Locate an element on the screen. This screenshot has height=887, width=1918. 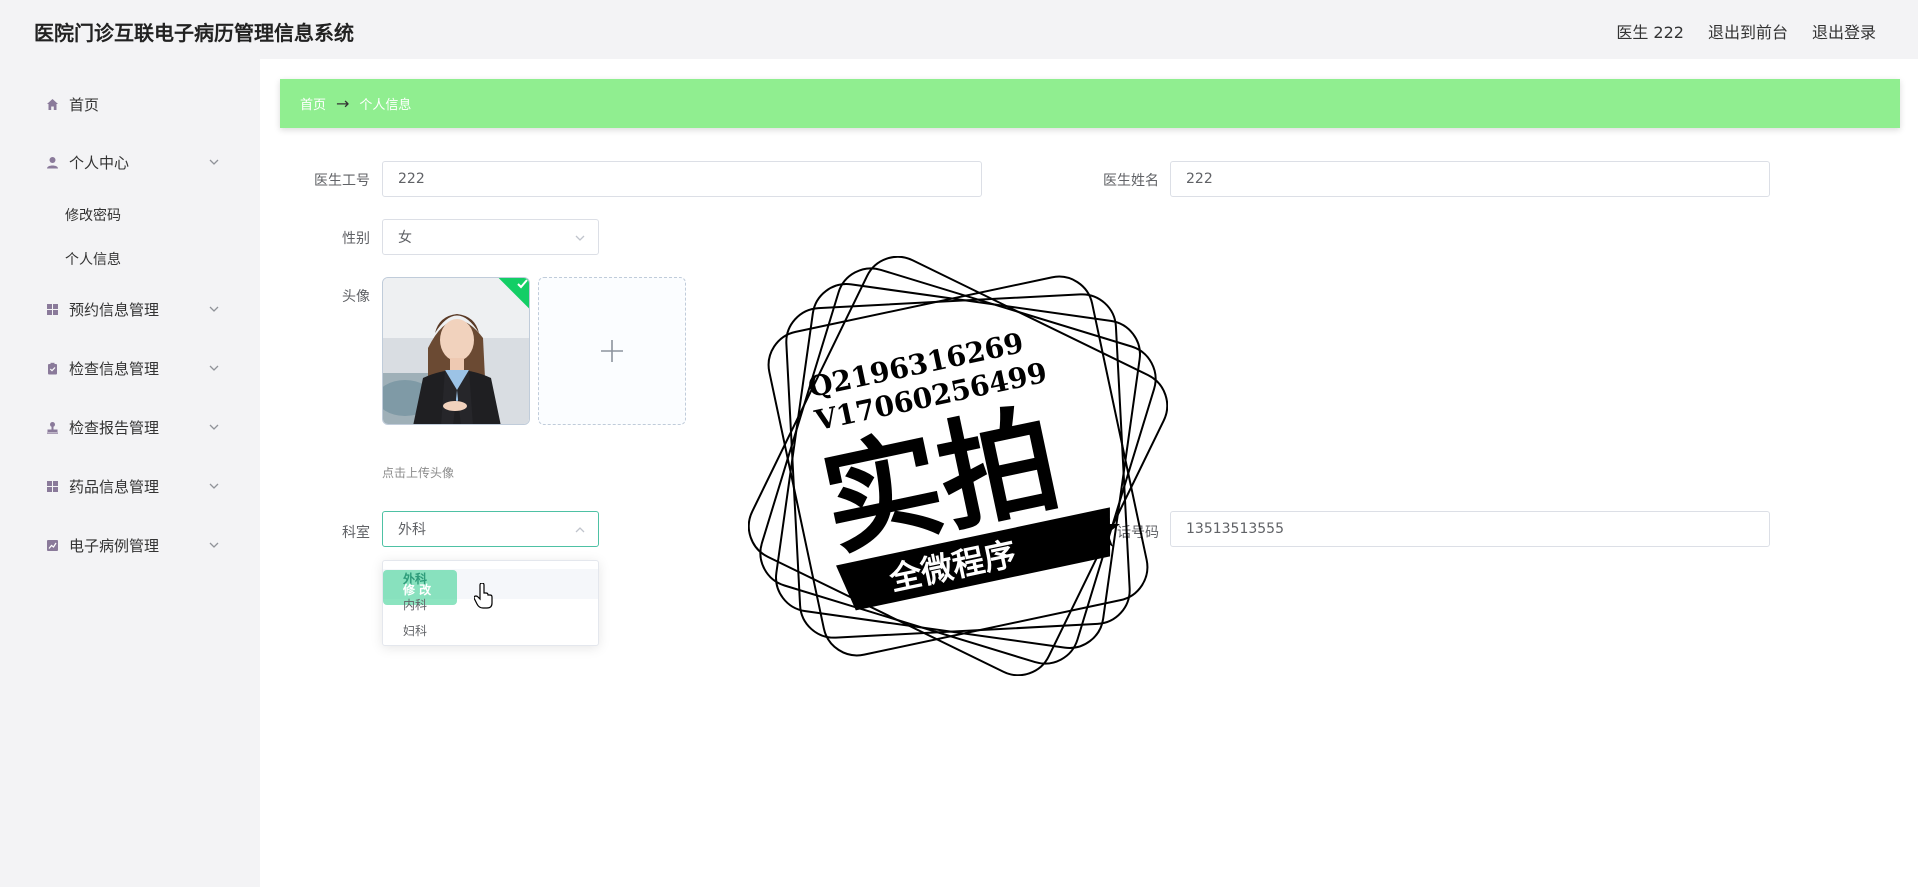
sidebar-item-personal-center: 个人中心 is located at coordinates (130, 162).